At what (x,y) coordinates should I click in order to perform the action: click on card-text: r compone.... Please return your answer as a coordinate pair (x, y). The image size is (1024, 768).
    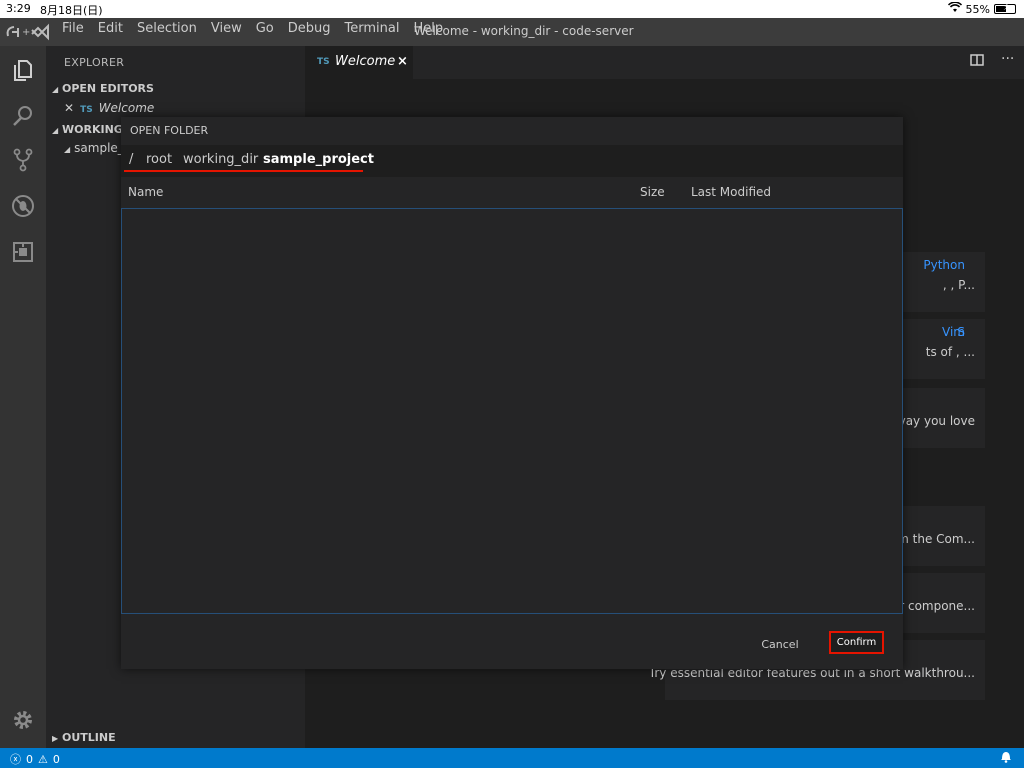
    Looking at the image, I should click on (937, 606).